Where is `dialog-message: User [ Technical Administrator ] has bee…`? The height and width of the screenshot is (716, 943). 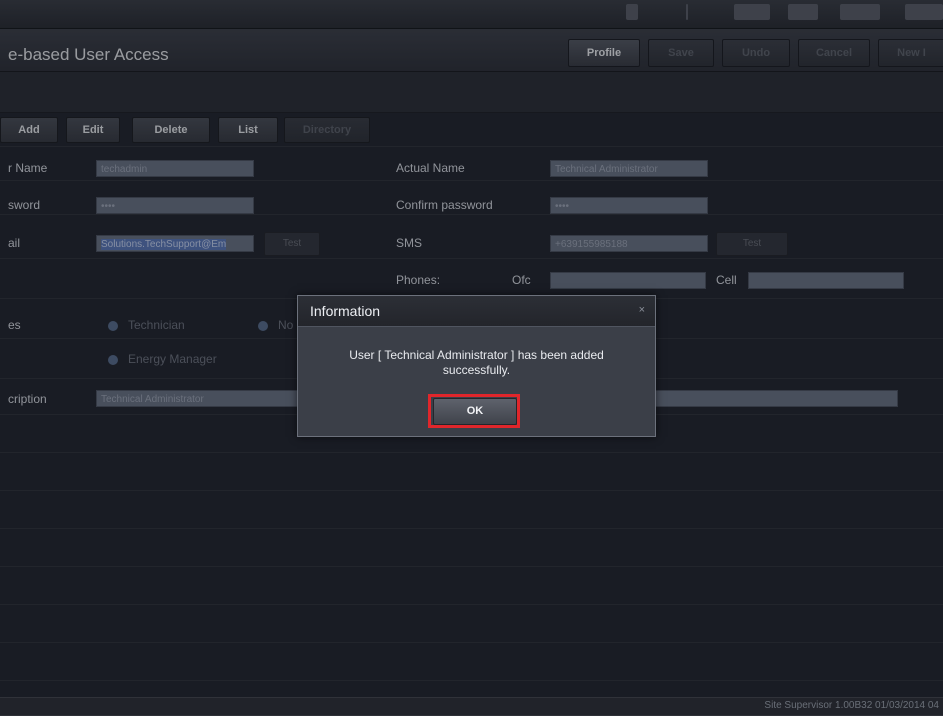 dialog-message: User [ Technical Administrator ] has bee… is located at coordinates (476, 362).